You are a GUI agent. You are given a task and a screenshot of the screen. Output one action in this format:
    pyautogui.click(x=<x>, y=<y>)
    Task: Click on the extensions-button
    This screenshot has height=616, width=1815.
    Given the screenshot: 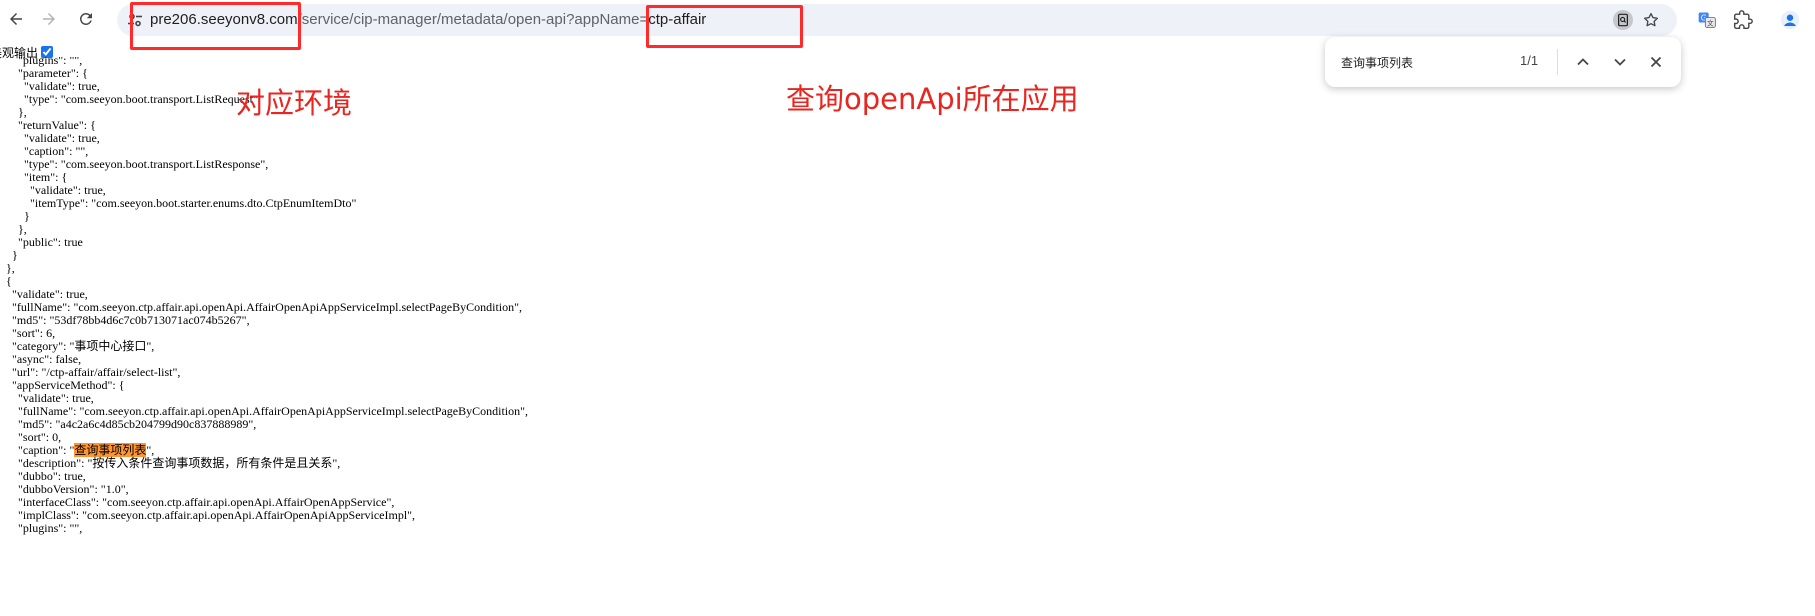 What is the action you would take?
    pyautogui.click(x=1743, y=20)
    